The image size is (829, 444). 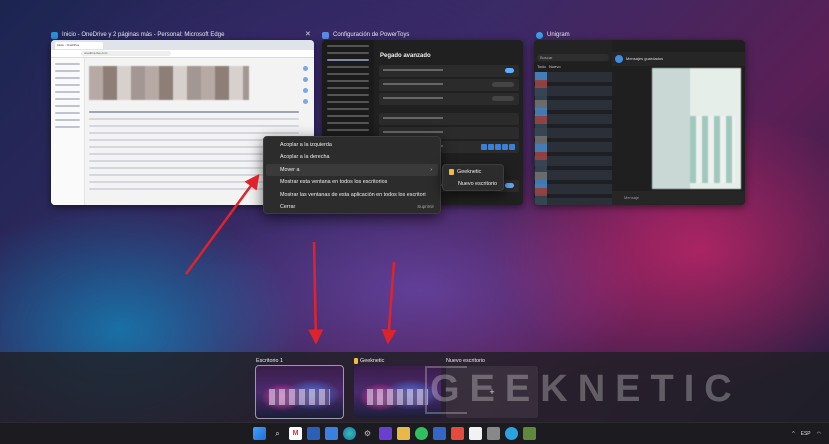 I want to click on new-desktop-label: Nuevo escritorio, so click(x=465, y=361).